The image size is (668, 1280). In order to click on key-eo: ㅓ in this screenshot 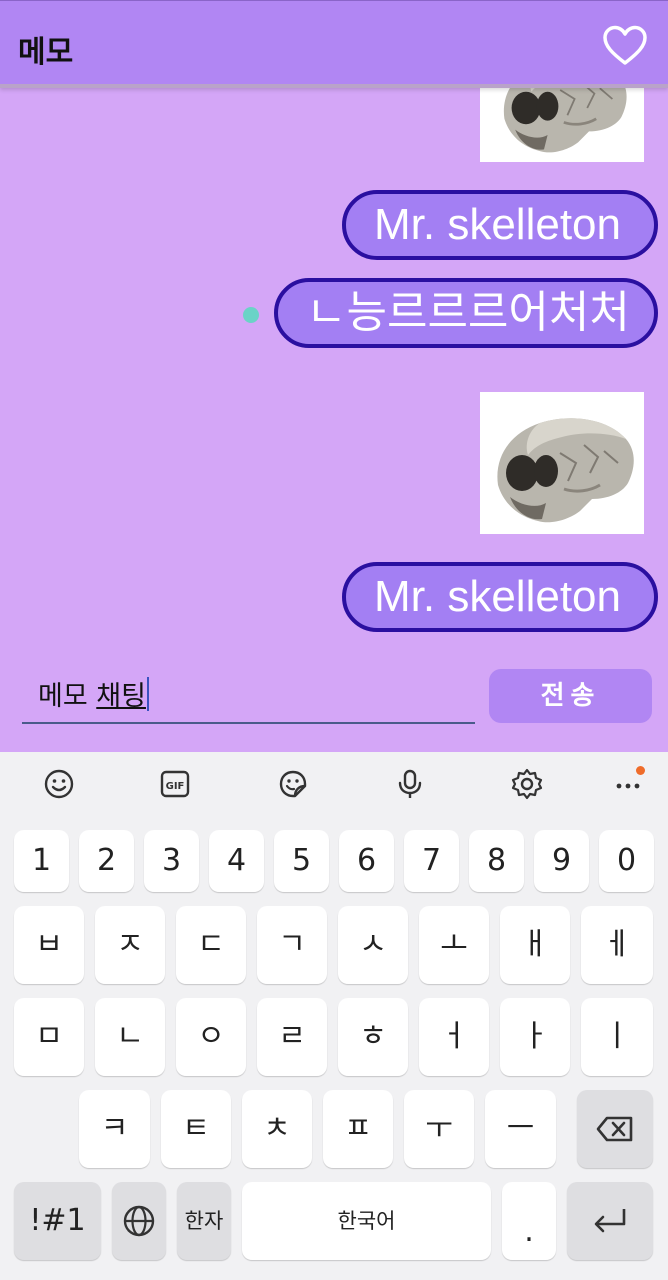, I will do `click(454, 1037)`.